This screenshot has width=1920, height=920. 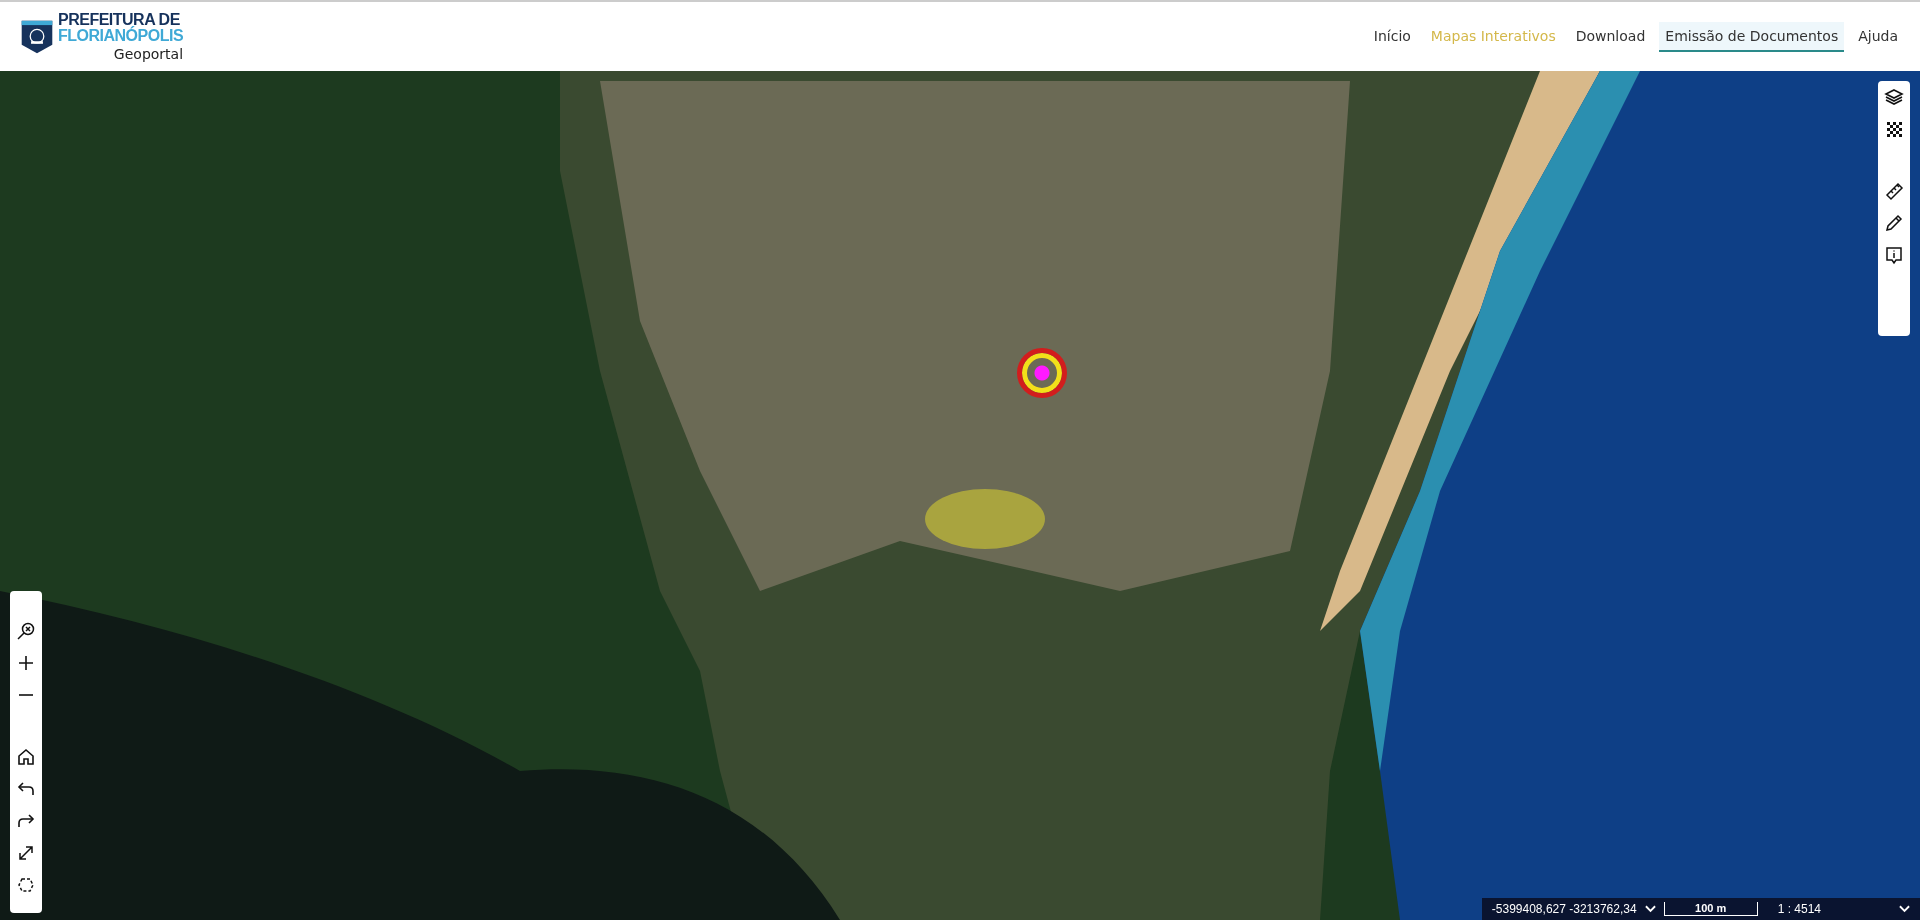 What do you see at coordinates (1799, 909) in the screenshot?
I see `scale-ratio: 1 : 4514` at bounding box center [1799, 909].